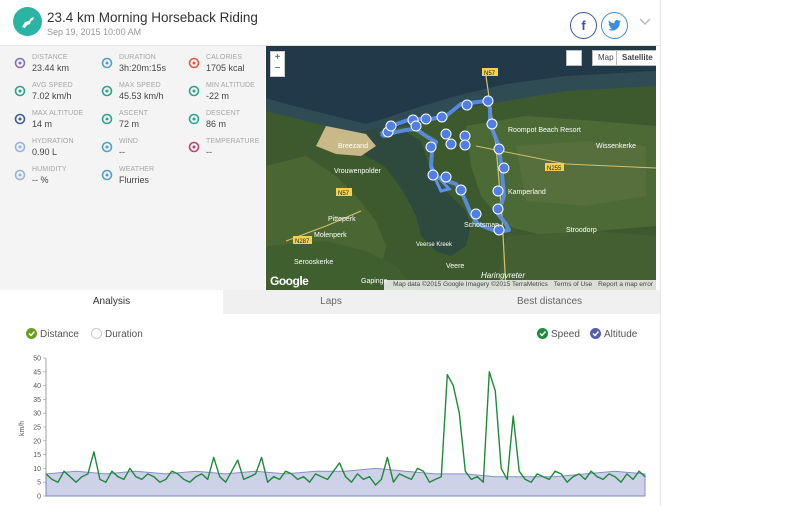  What do you see at coordinates (144, 125) in the screenshot?
I see `stat-ascent: ASCENT 72 m` at bounding box center [144, 125].